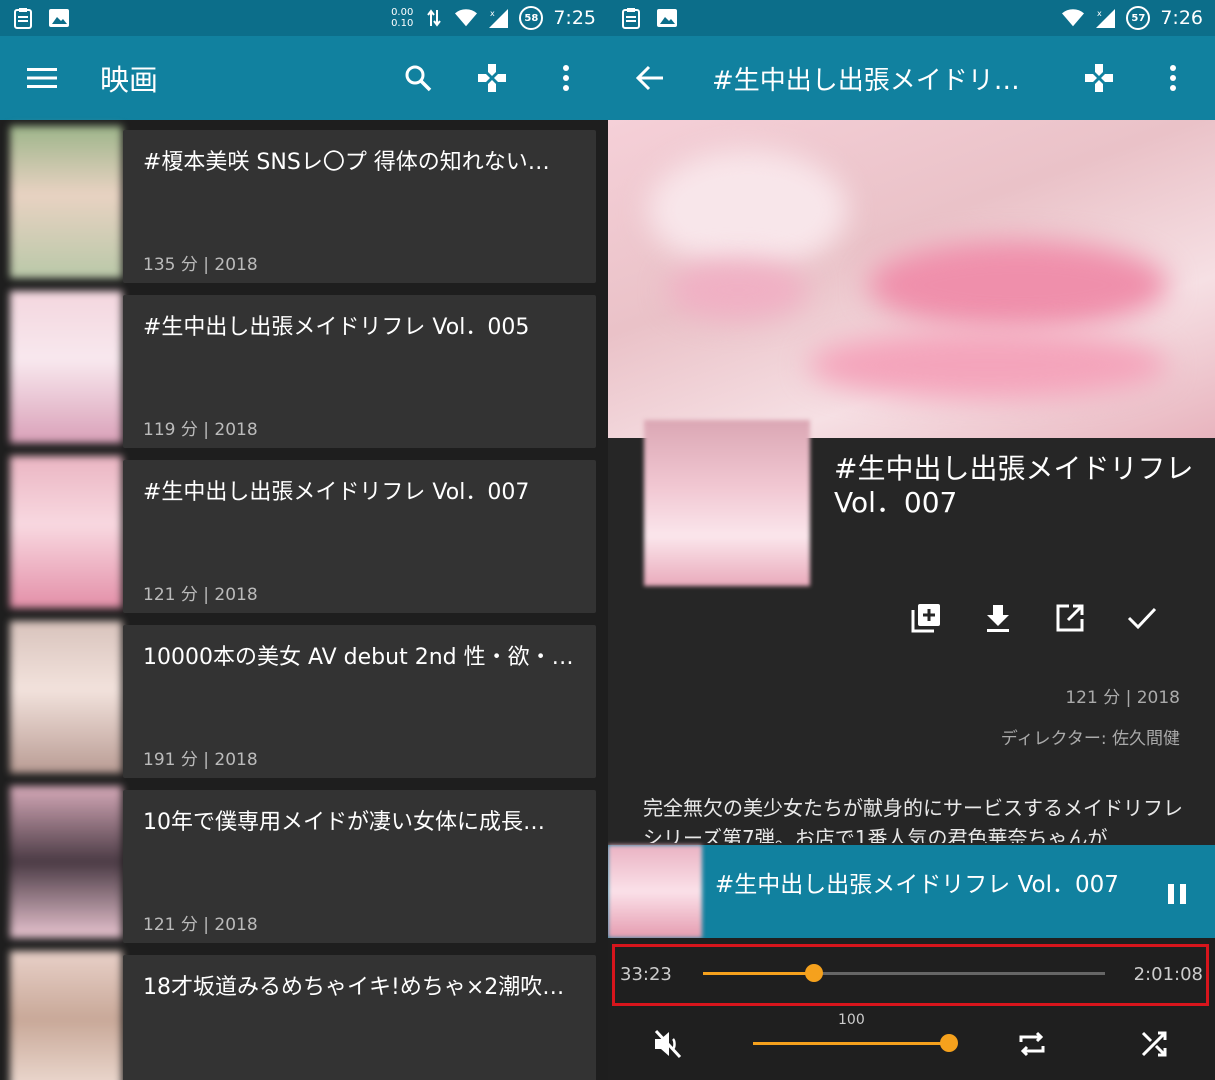 The width and height of the screenshot is (1215, 1080). I want to click on volume-slider, so click(855, 1043).